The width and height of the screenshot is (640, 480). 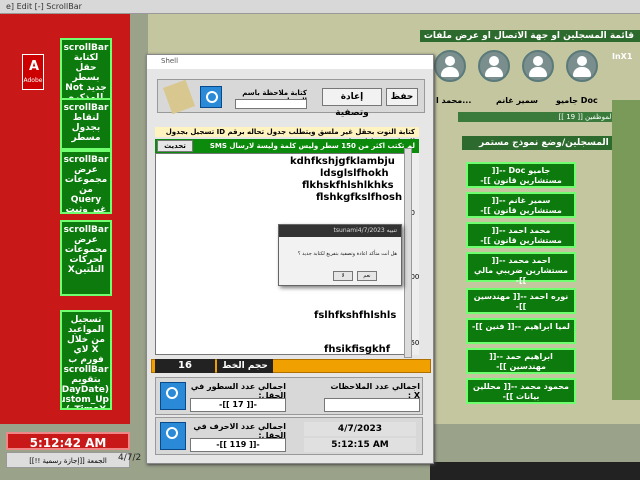 I want to click on clock: 5:12:42 AM, so click(x=68, y=441).